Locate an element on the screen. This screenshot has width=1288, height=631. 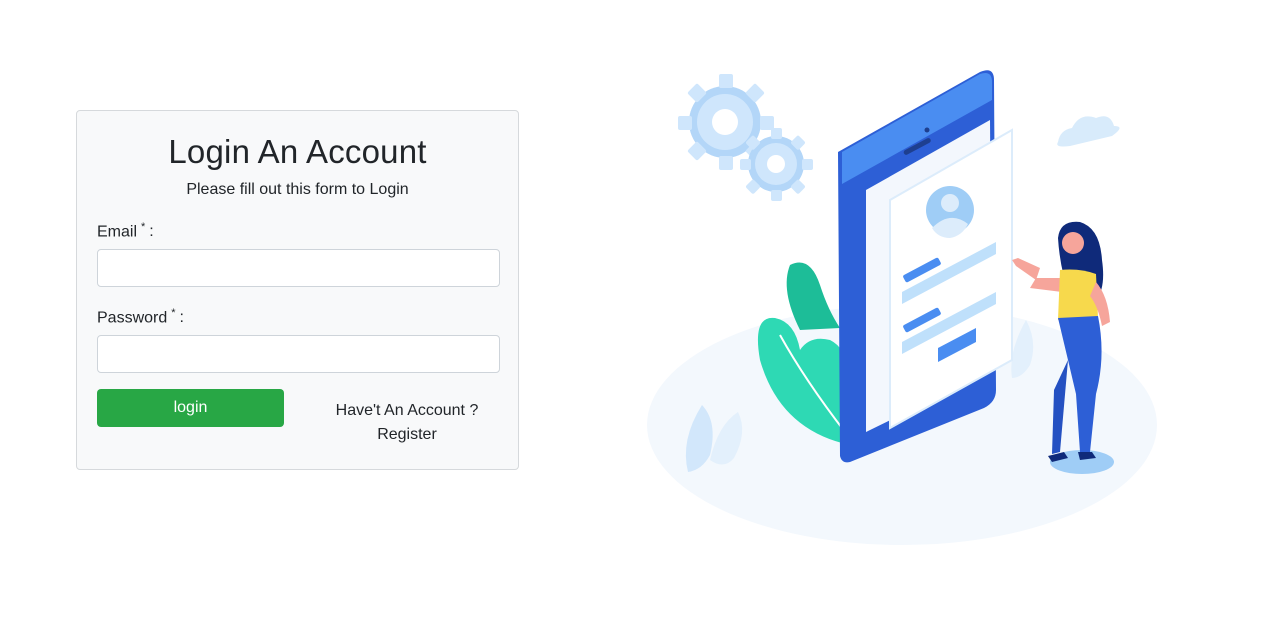
cloud-icon is located at coordinates (1088, 131).